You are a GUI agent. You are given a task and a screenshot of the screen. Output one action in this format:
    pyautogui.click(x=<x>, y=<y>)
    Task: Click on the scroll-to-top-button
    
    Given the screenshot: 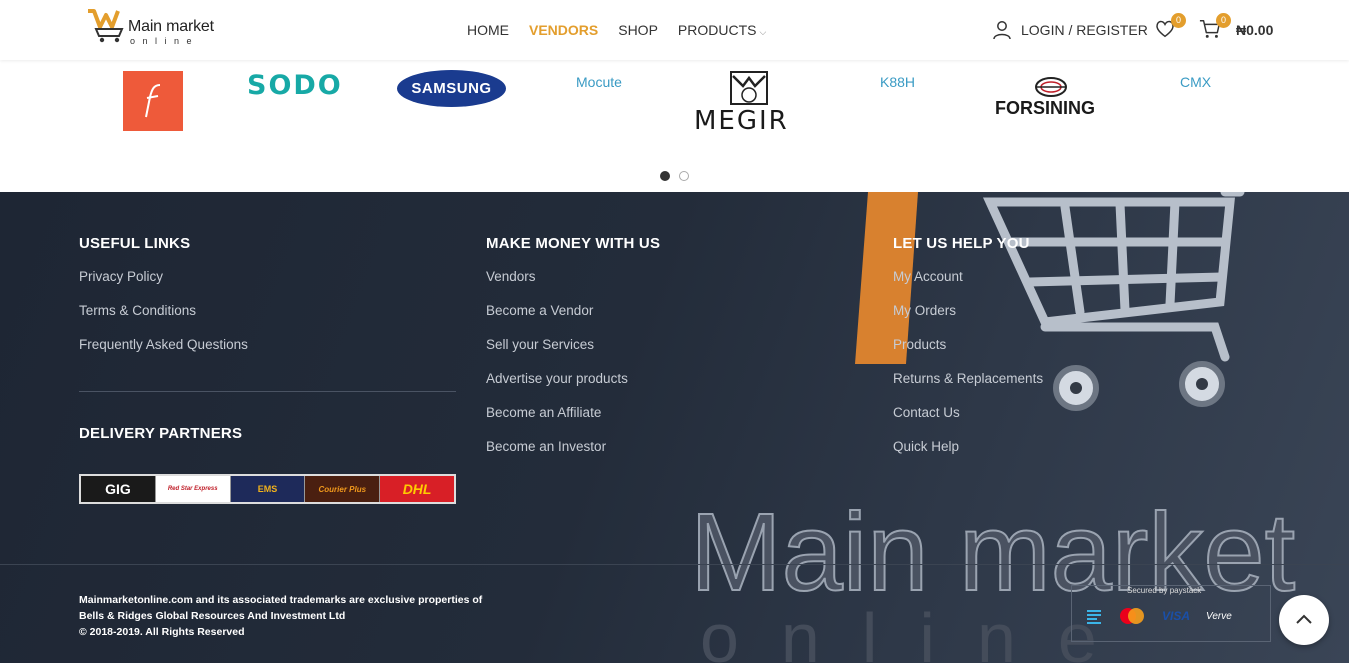 What is the action you would take?
    pyautogui.click(x=1304, y=620)
    